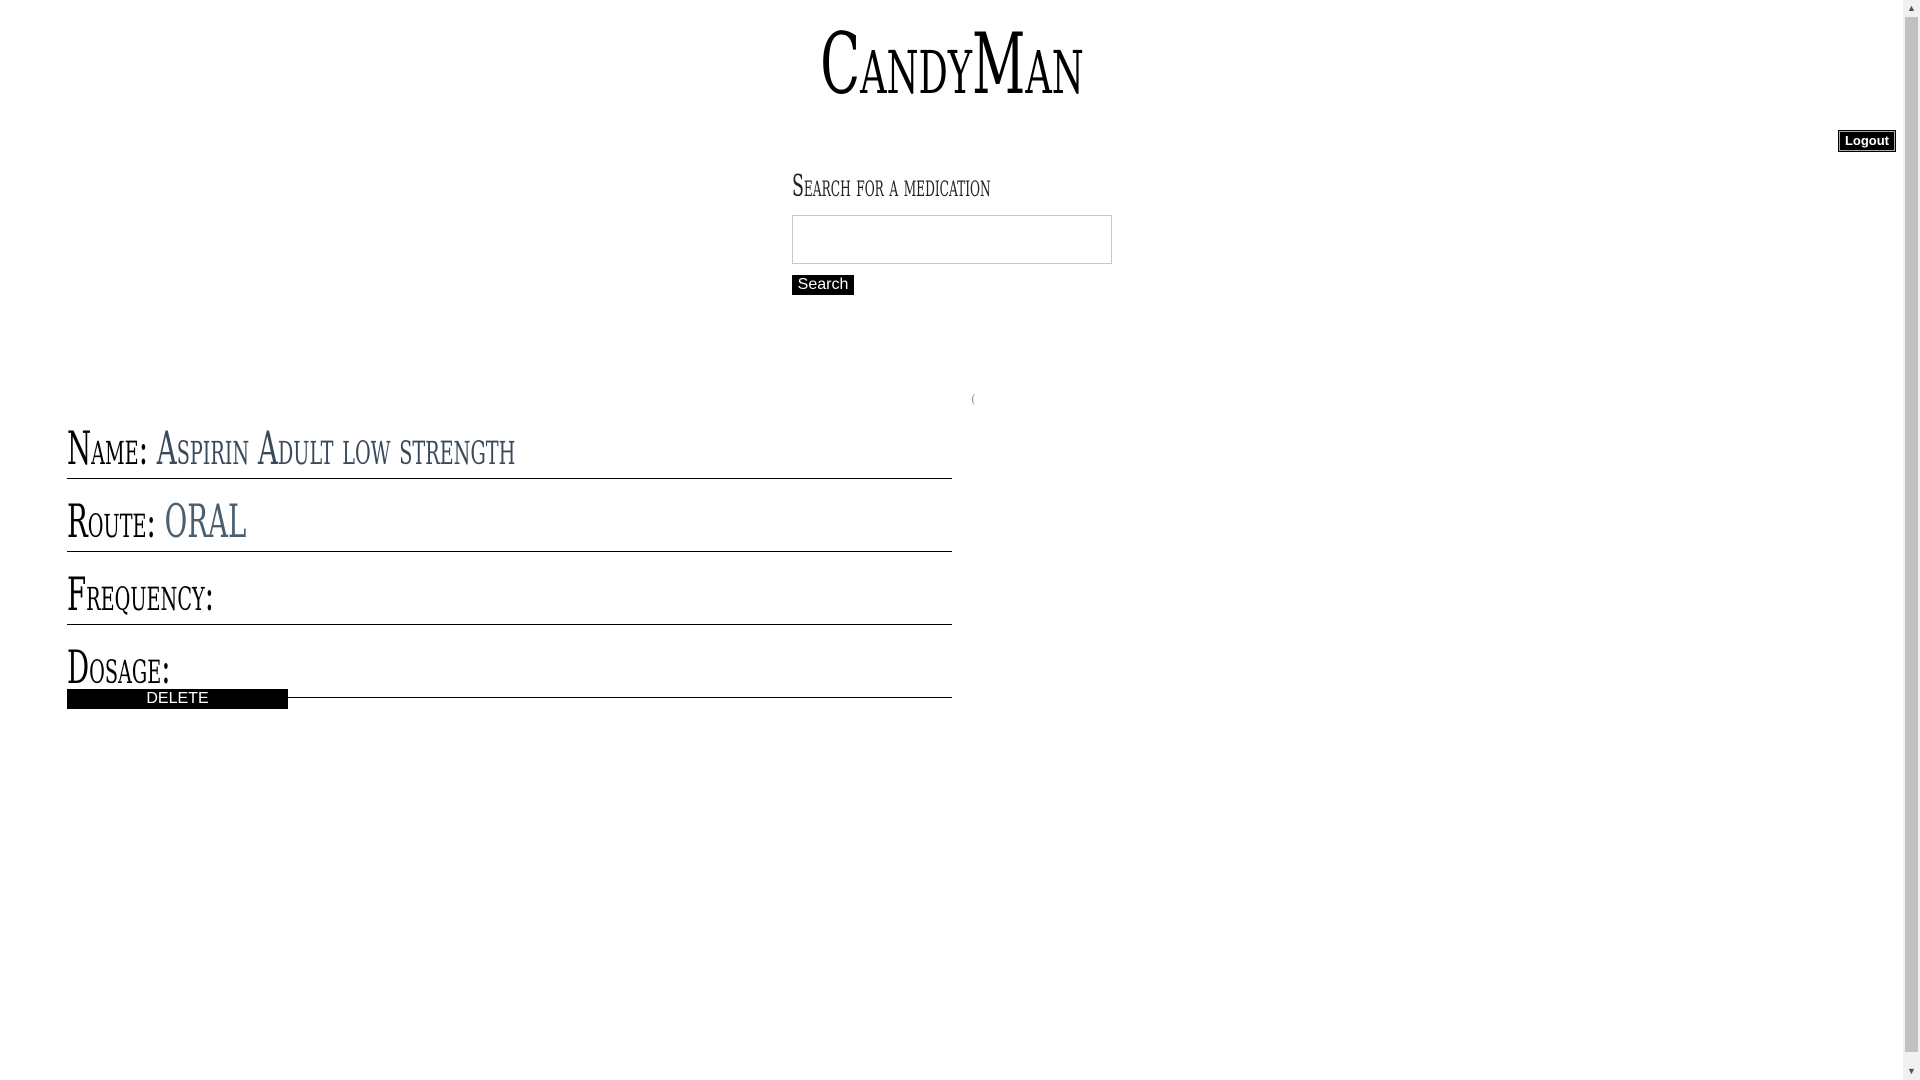 This screenshot has height=1080, width=1920. I want to click on vertical-scrollbar: ▲ ▼, so click(1911, 540).